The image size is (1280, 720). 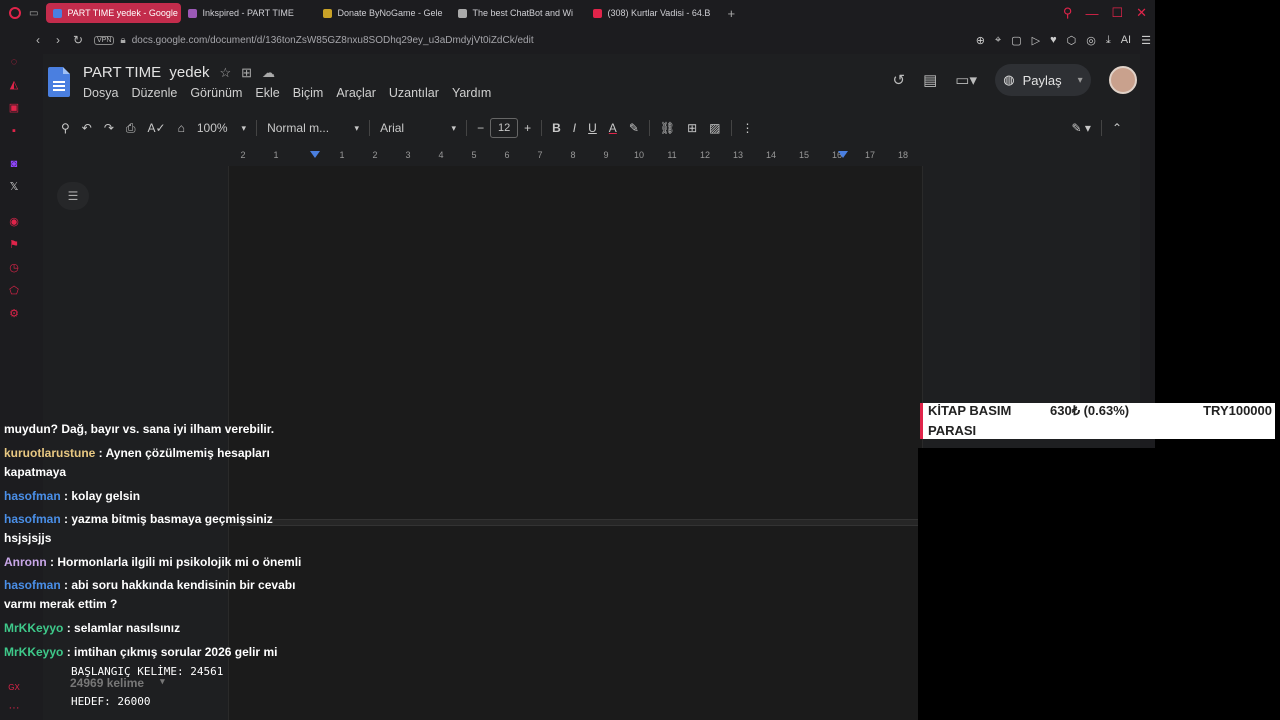 I want to click on share-label: Paylaş, so click(x=1042, y=80).